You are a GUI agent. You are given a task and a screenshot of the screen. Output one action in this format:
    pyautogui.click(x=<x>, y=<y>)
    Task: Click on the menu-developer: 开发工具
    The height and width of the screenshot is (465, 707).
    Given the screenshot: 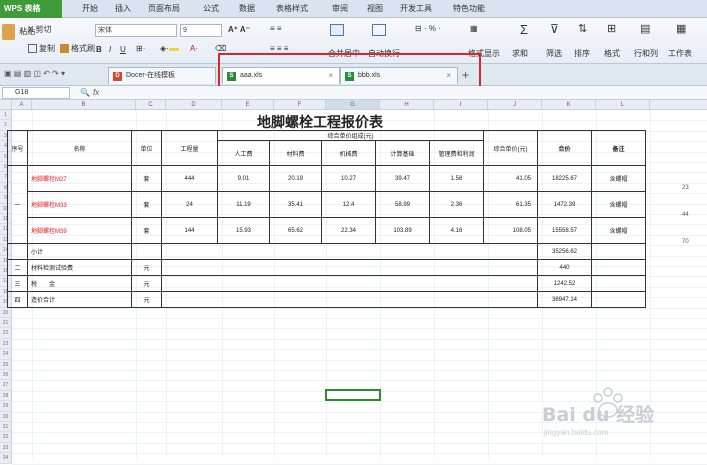 What is the action you would take?
    pyautogui.click(x=416, y=9)
    